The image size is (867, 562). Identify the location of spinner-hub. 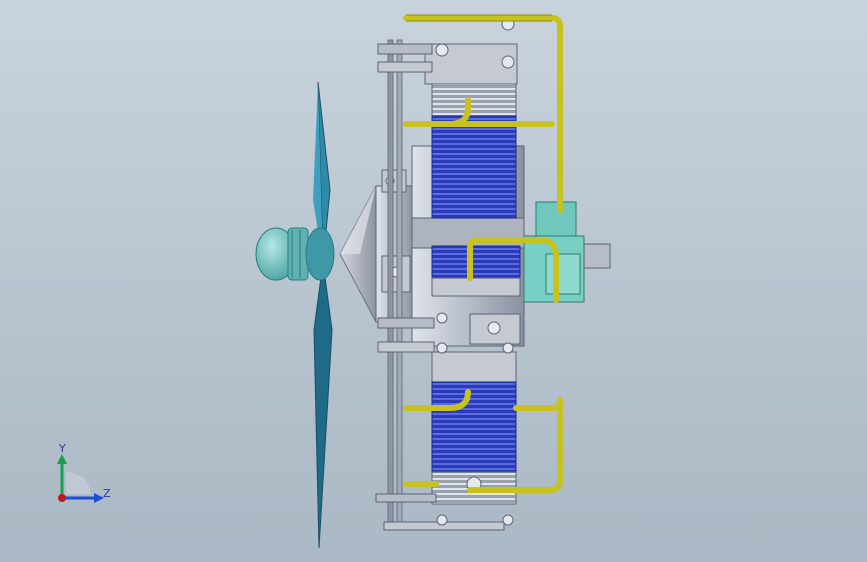
(295, 254).